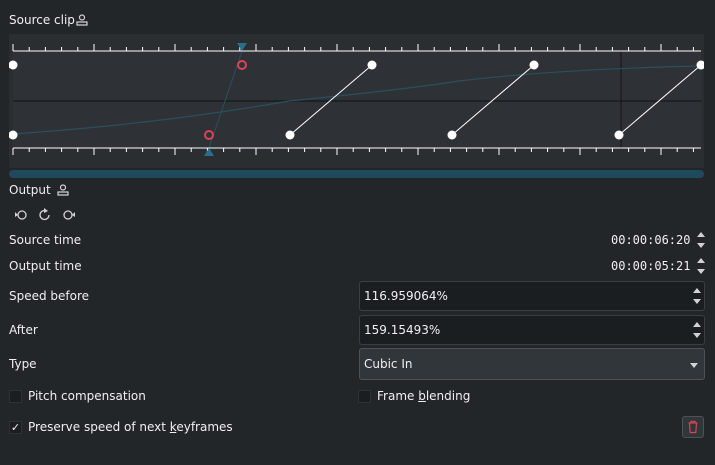 The height and width of the screenshot is (465, 715). What do you see at coordinates (15, 396) in the screenshot?
I see `pitch-compensation-checkbox` at bounding box center [15, 396].